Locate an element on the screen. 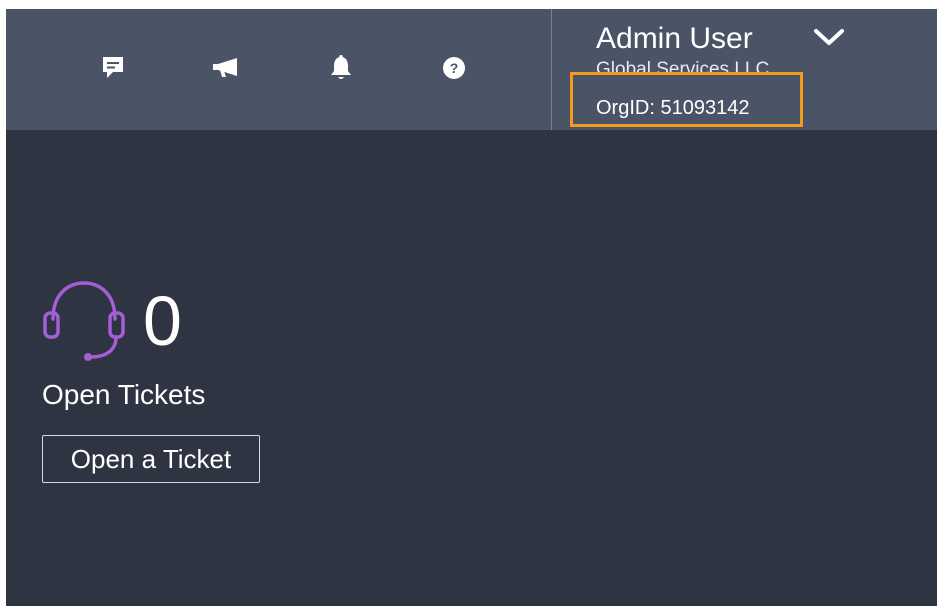  headset-icon is located at coordinates (84, 320).